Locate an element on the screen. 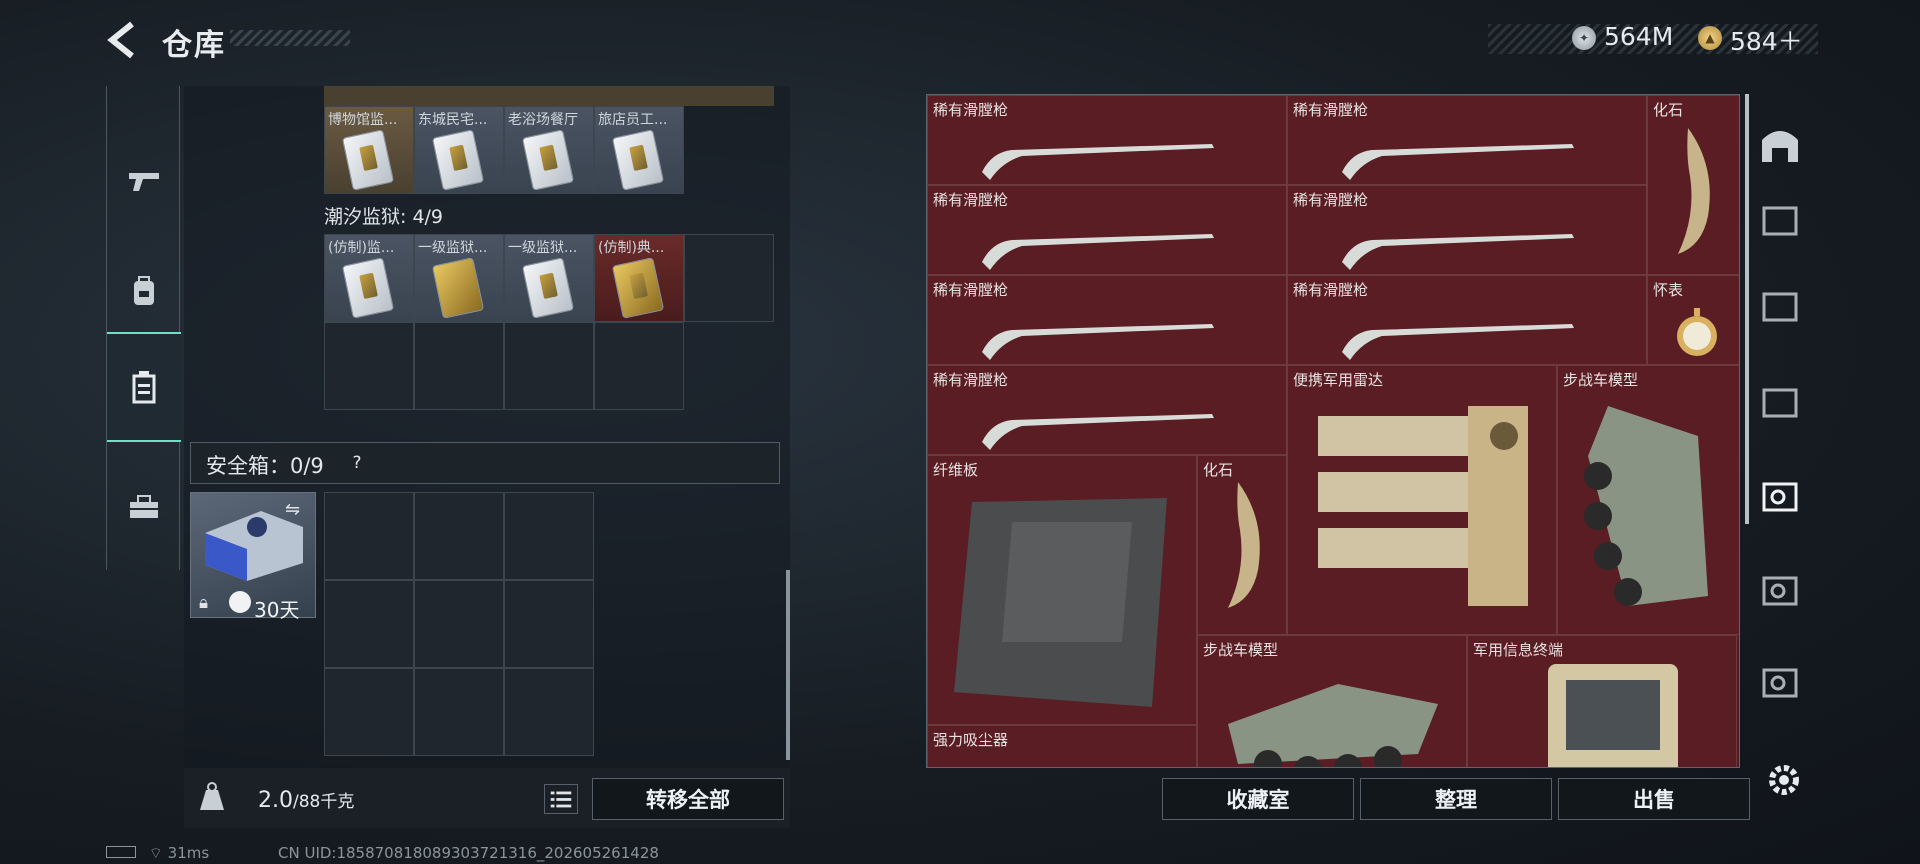  case-icon is located at coordinates (144, 387).